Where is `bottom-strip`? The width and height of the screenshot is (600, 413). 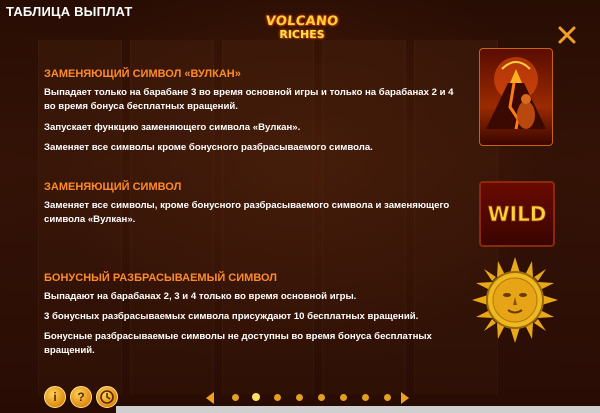
bottom-strip is located at coordinates (358, 409).